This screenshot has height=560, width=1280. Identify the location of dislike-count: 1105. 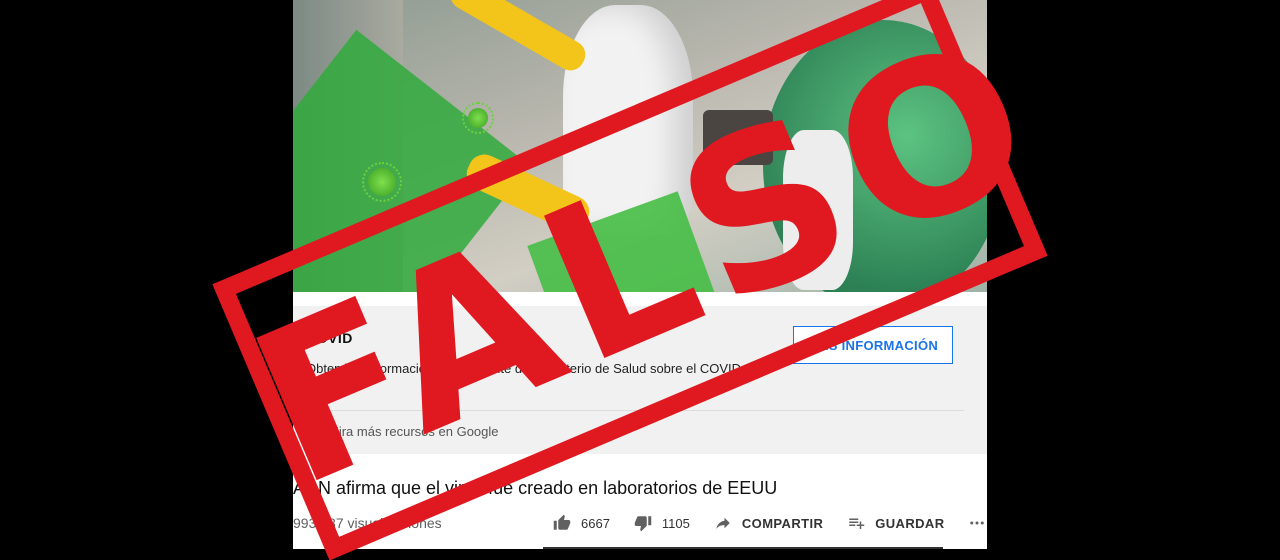
(675, 523).